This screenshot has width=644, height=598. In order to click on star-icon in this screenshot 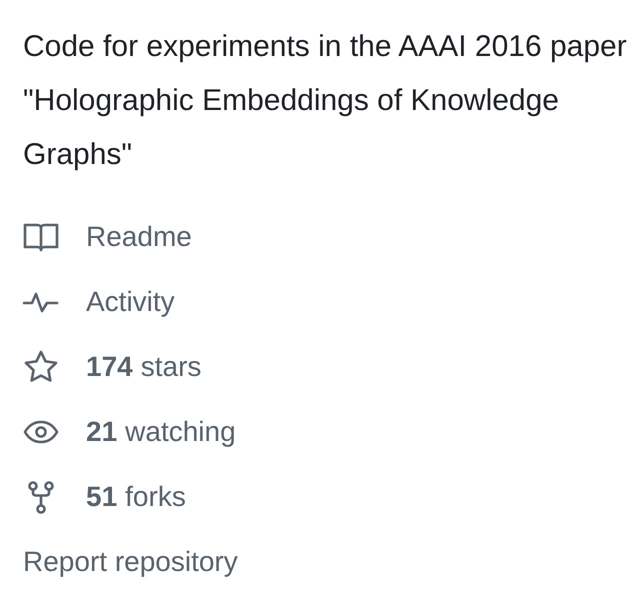, I will do `click(41, 366)`.